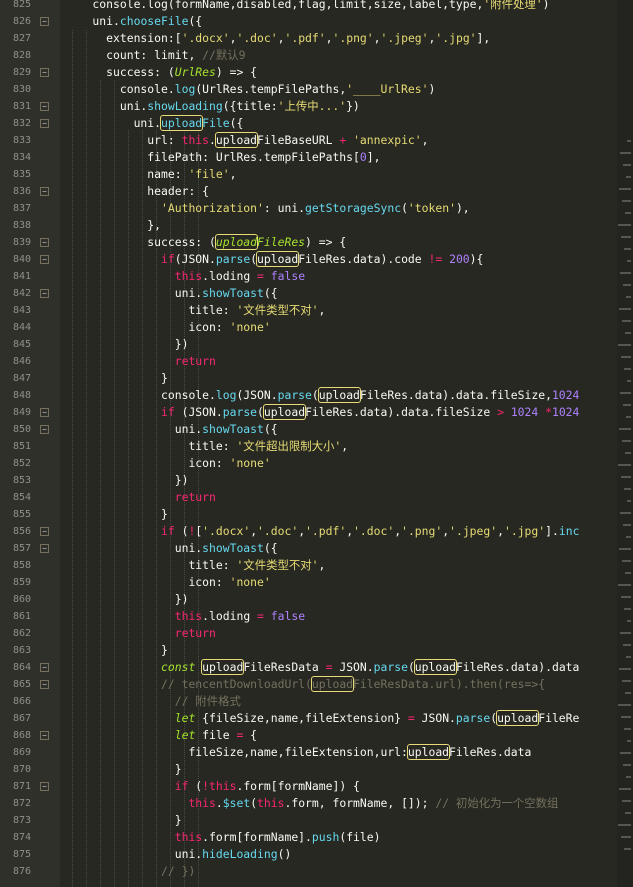 Image resolution: width=633 pixels, height=887 pixels. I want to click on code-token: {fileSize,name,fileExtension}, so click(301, 718).